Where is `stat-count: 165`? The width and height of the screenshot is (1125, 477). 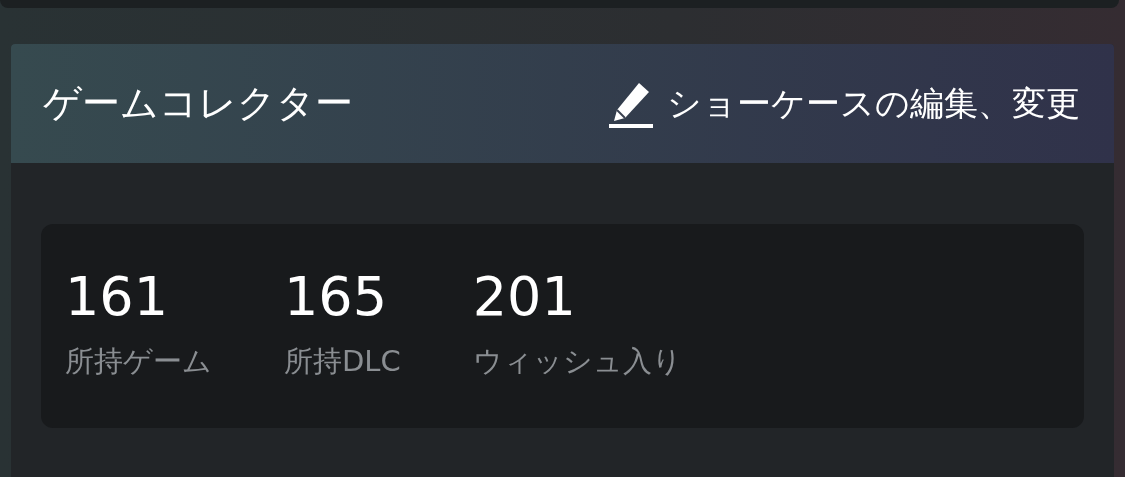
stat-count: 165 is located at coordinates (336, 297).